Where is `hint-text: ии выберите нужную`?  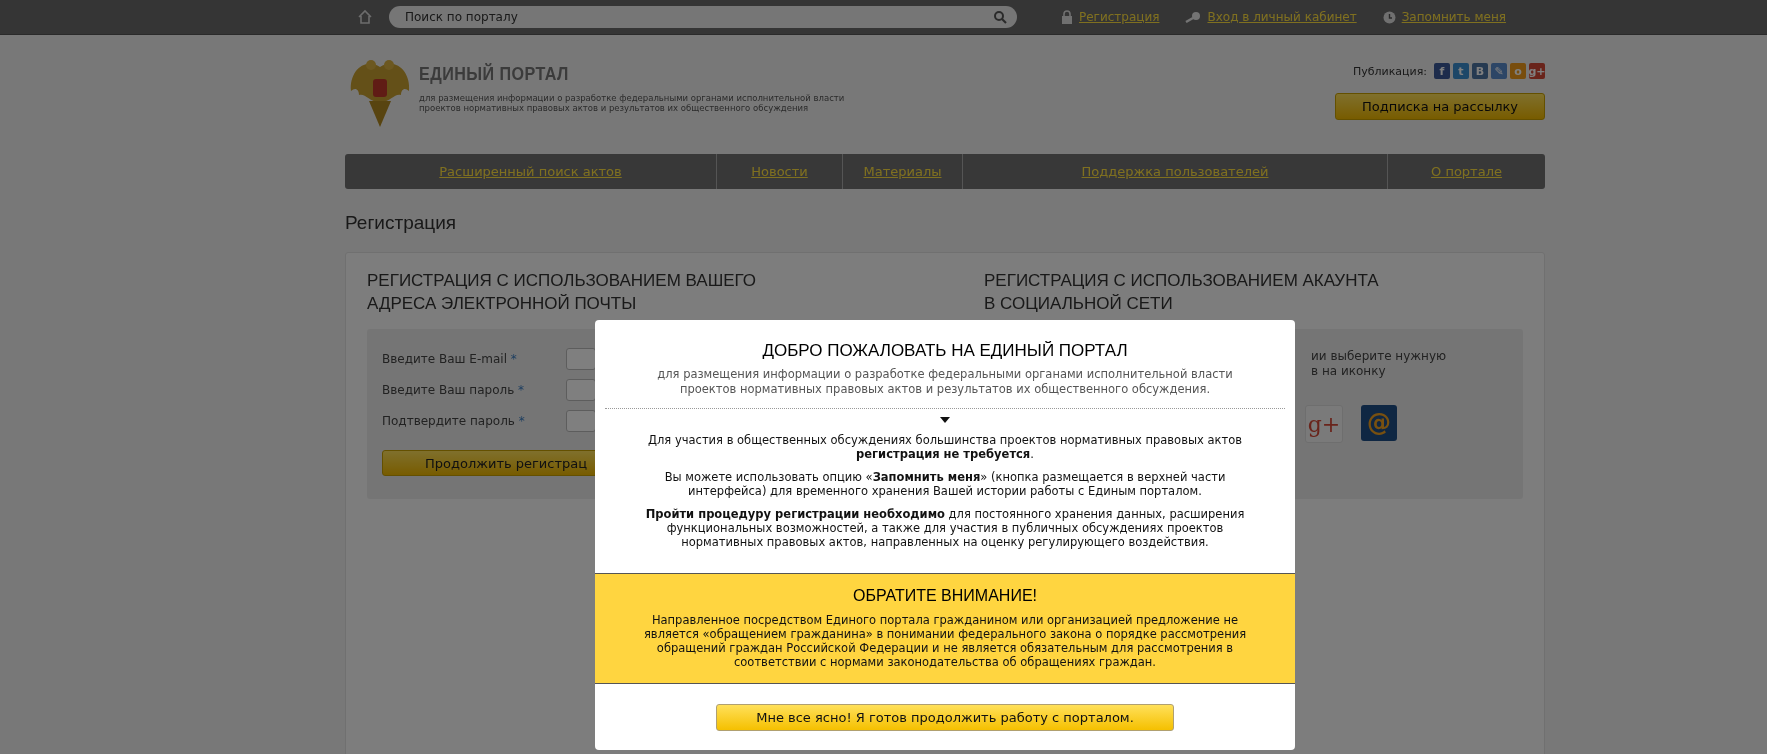 hint-text: ии выберите нужную is located at coordinates (1379, 356).